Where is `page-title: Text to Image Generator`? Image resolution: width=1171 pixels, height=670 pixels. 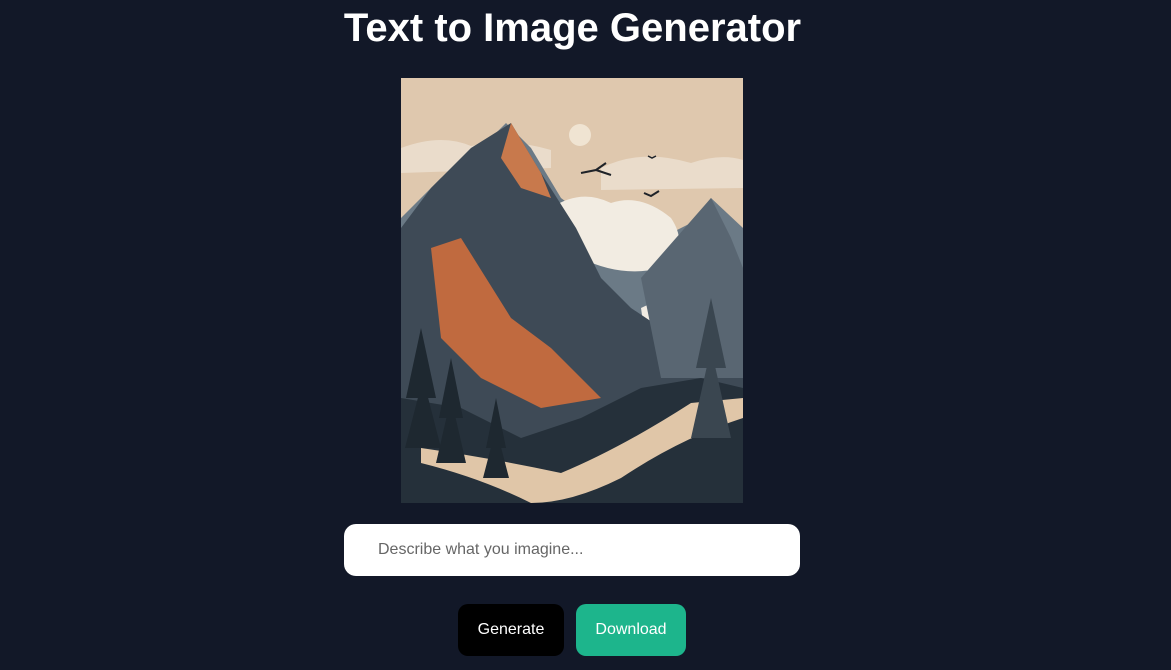
page-title: Text to Image Generator is located at coordinates (572, 28).